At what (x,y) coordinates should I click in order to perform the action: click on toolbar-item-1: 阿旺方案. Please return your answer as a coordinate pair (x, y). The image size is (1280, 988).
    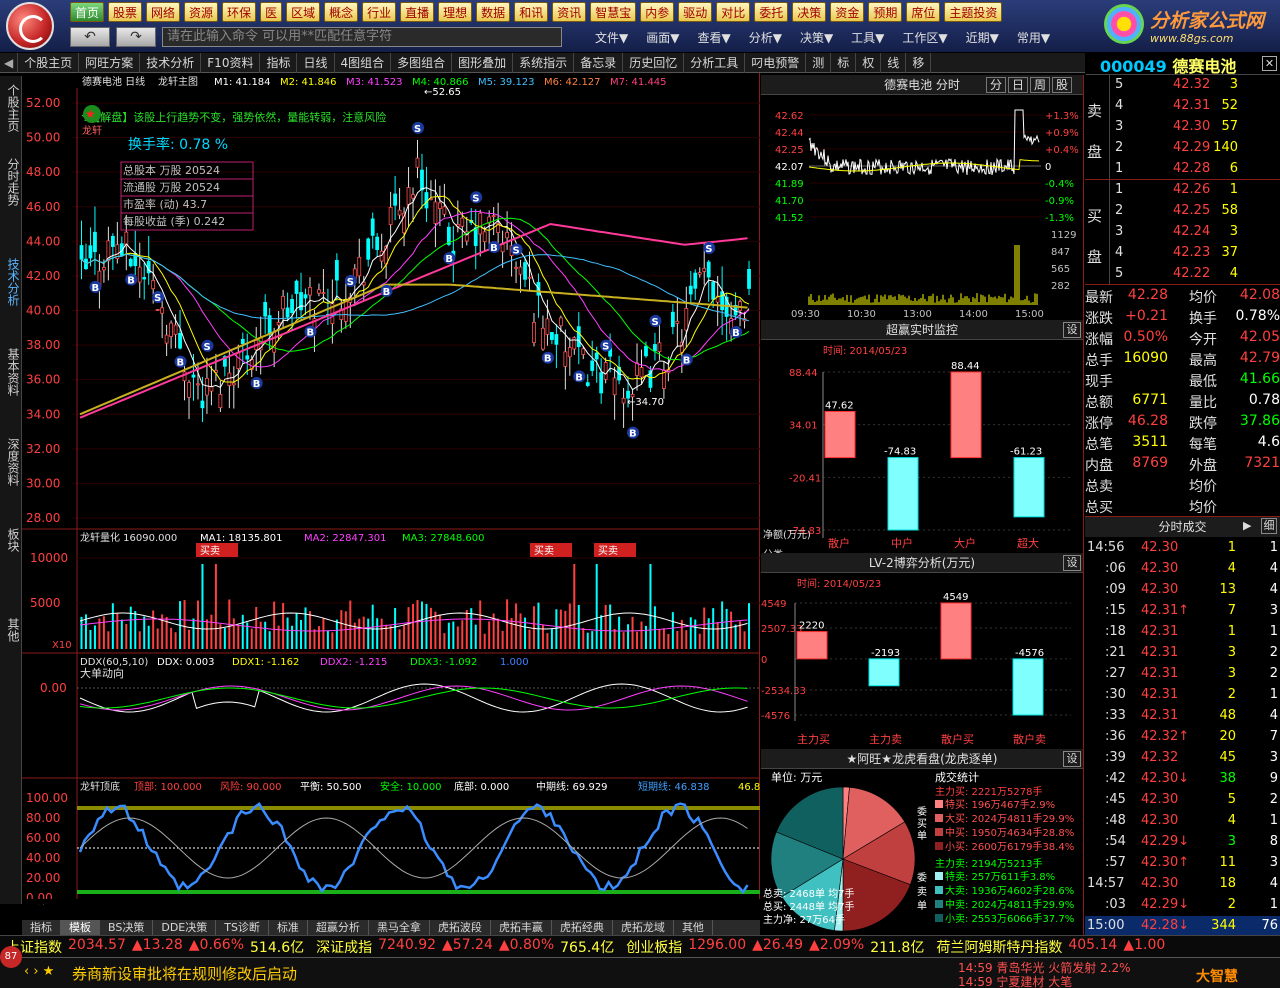
    Looking at the image, I should click on (110, 62).